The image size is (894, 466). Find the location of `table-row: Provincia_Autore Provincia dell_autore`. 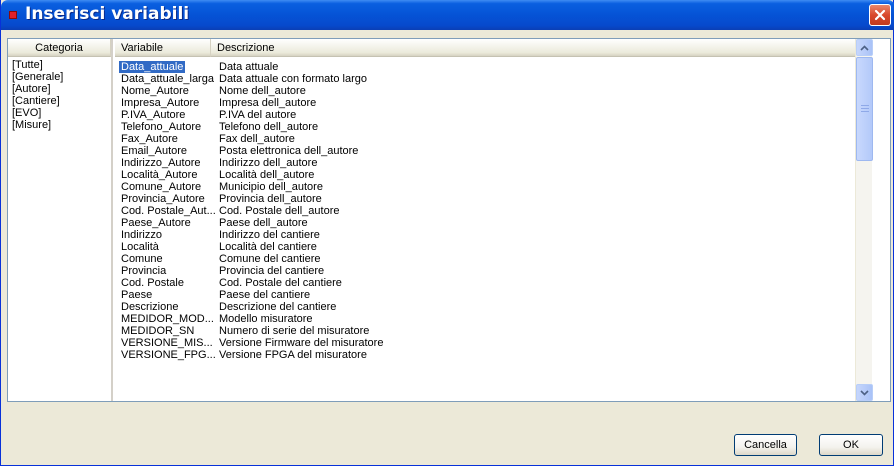

table-row: Provincia_Autore Provincia dell_autore is located at coordinates (493, 199).